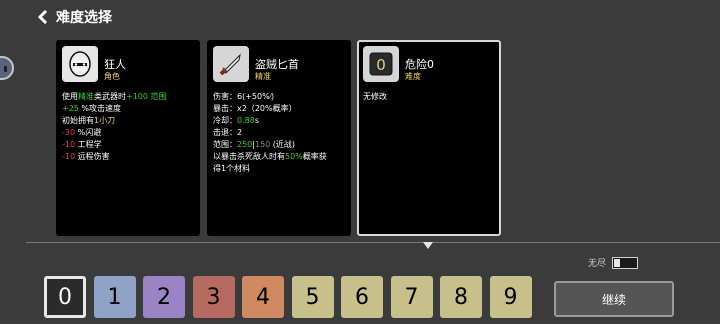 Image resolution: width=720 pixels, height=324 pixels. Describe the element at coordinates (429, 138) in the screenshot. I see `difficulty-card: 0 危险0 难度 无修改` at that location.